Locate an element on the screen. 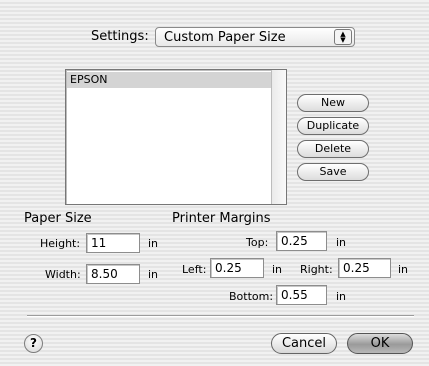  top-field: 0.25 is located at coordinates (301, 241).